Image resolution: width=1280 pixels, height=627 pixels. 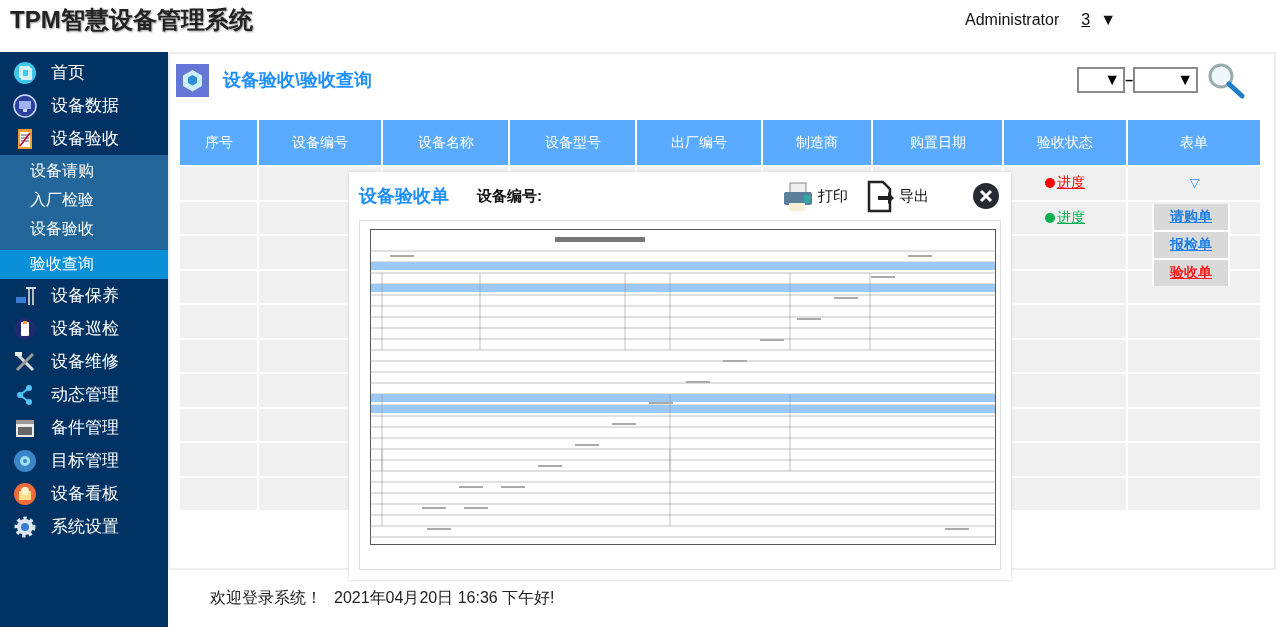 I want to click on nav-item: 设备看板, so click(x=84, y=493).